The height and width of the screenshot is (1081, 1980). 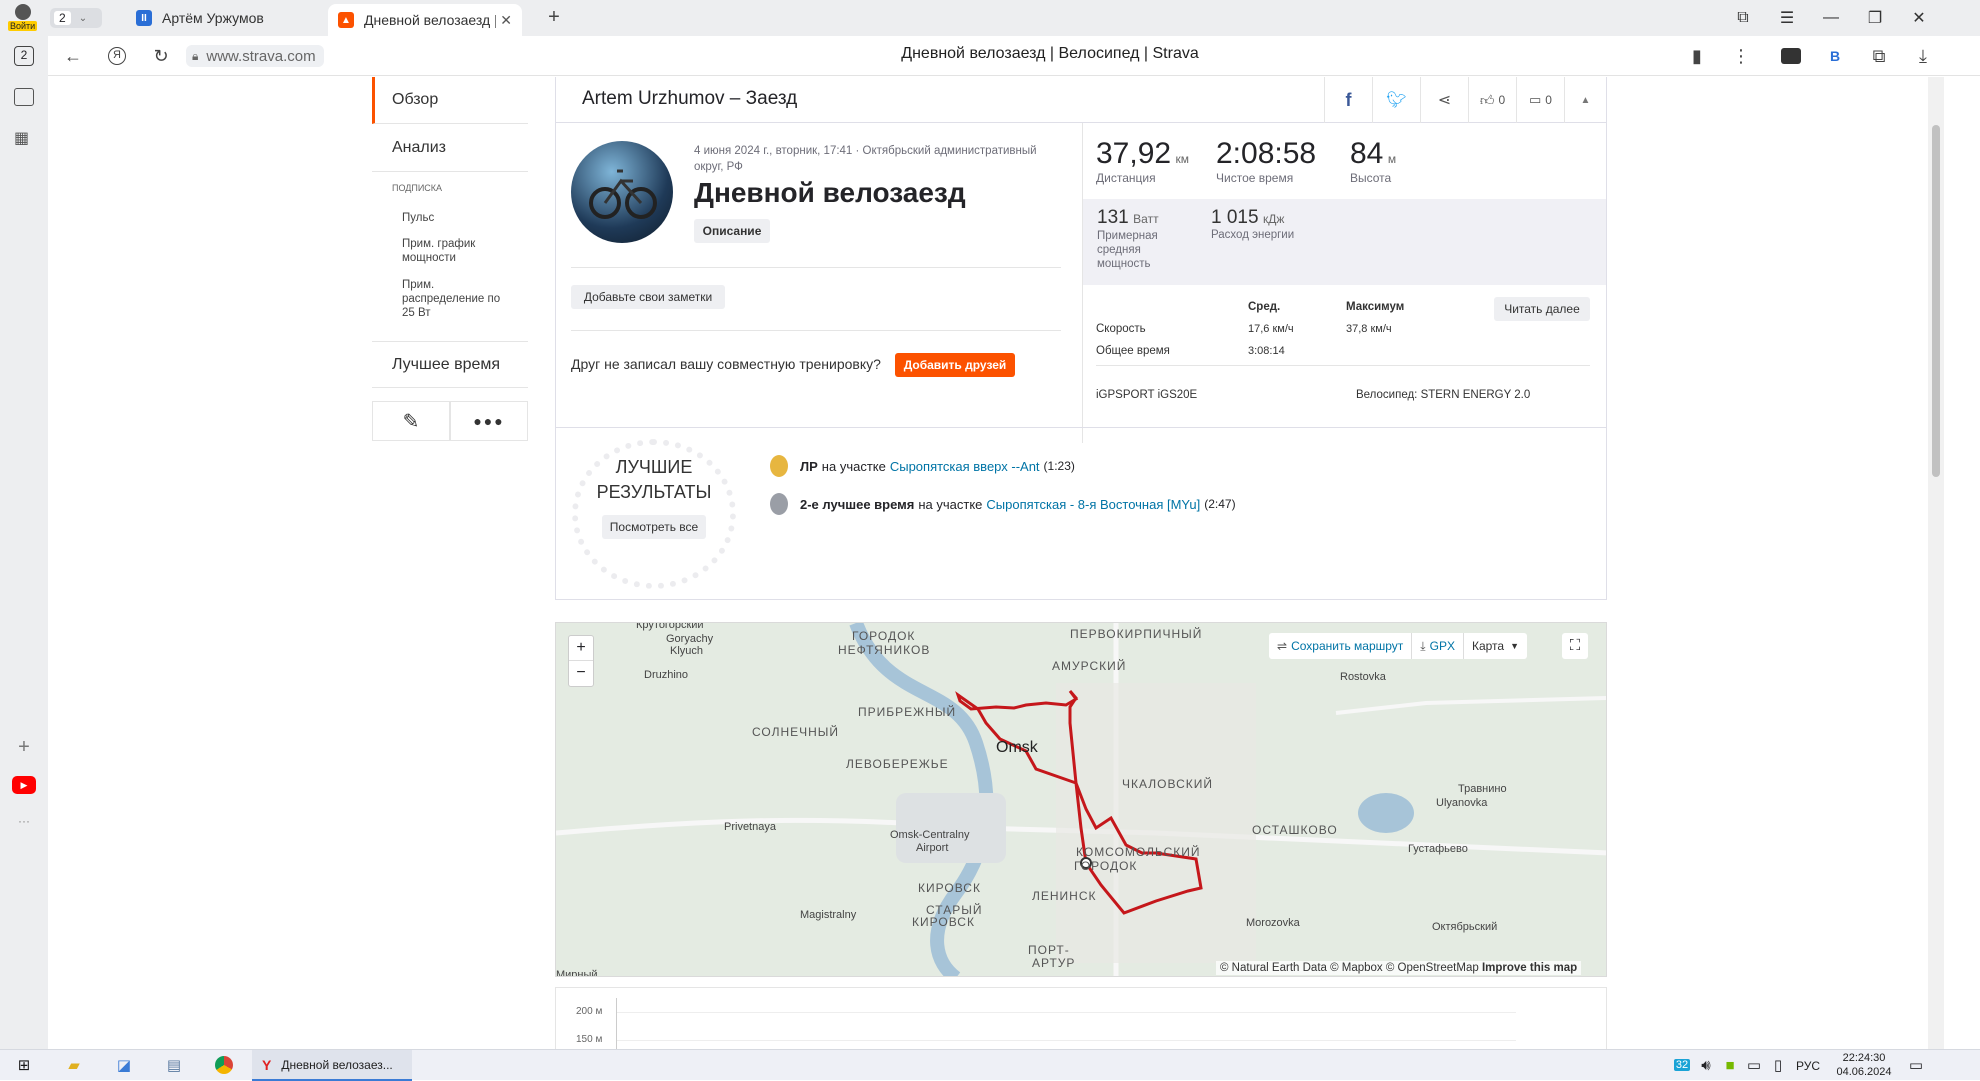 I want to click on nav-analysis: Анализ, so click(x=450, y=148).